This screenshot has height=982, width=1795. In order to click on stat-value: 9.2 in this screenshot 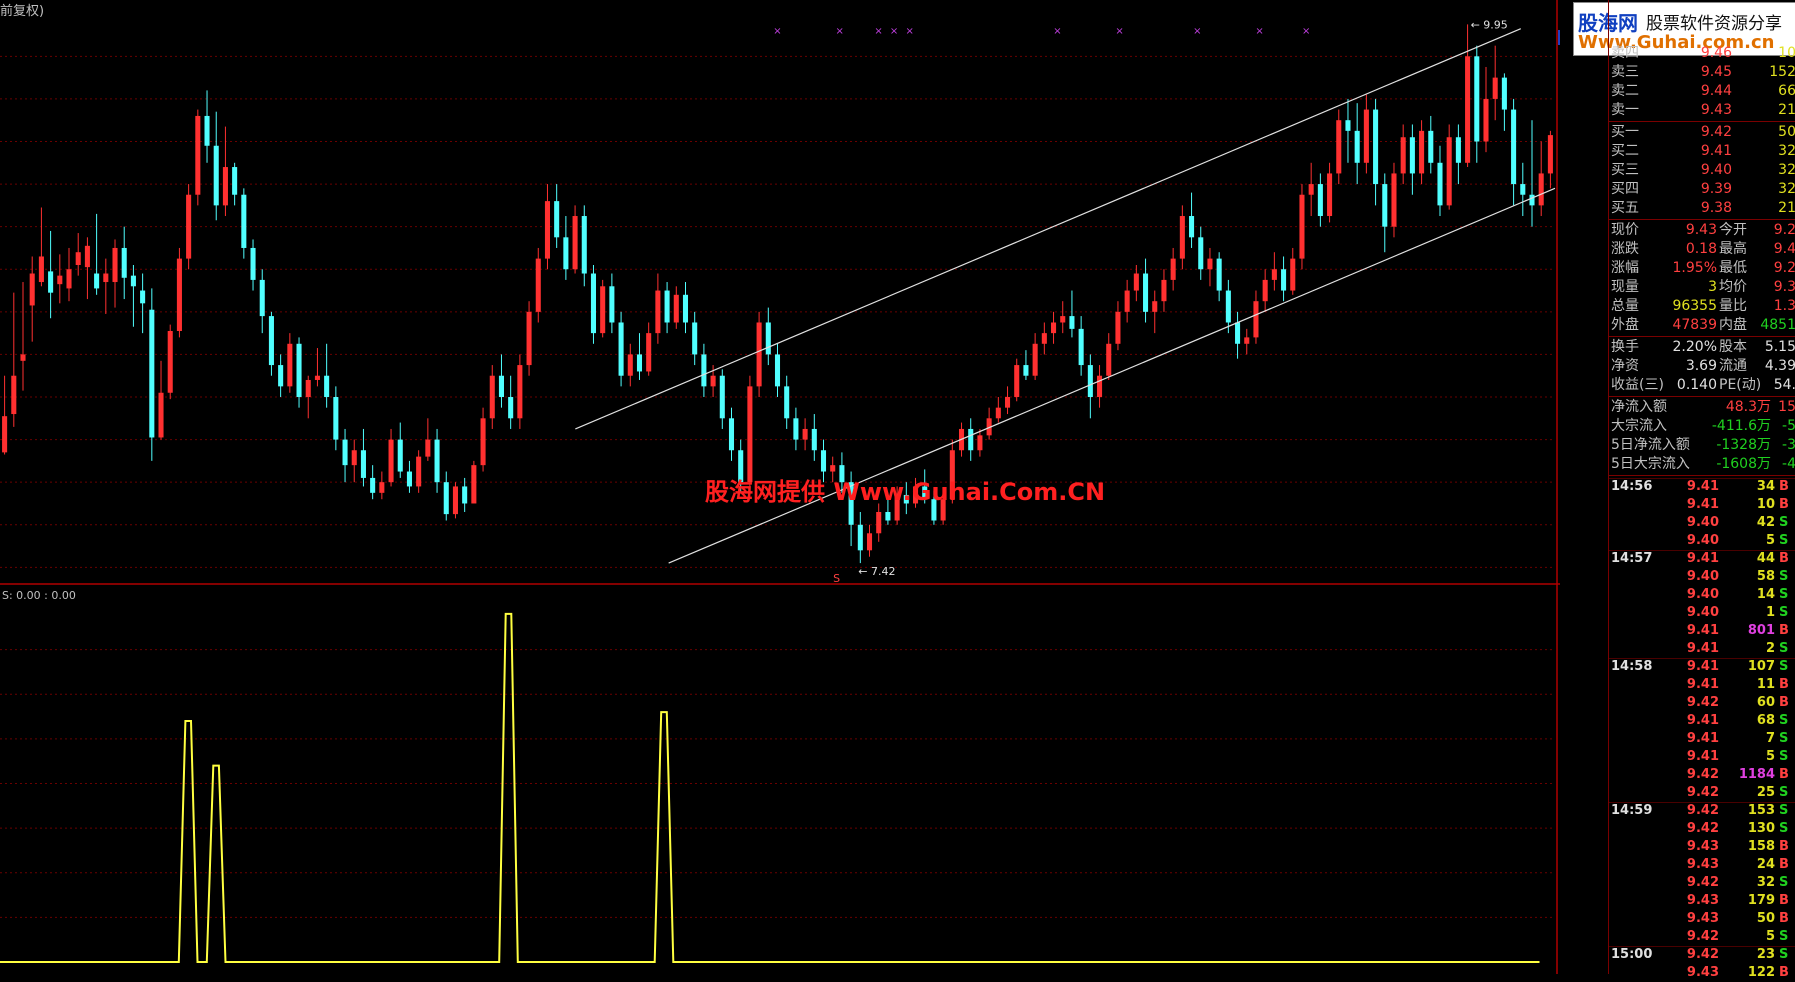, I will do `click(1784, 230)`.